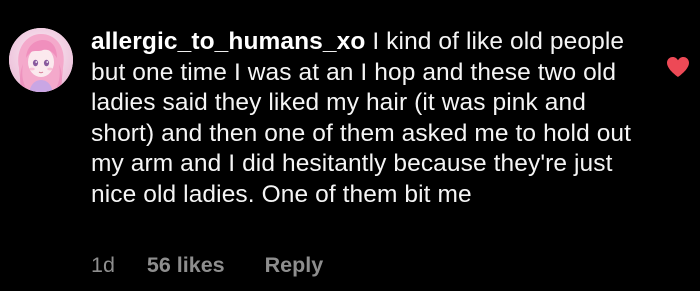 The image size is (700, 291). I want to click on avatar, so click(41, 60).